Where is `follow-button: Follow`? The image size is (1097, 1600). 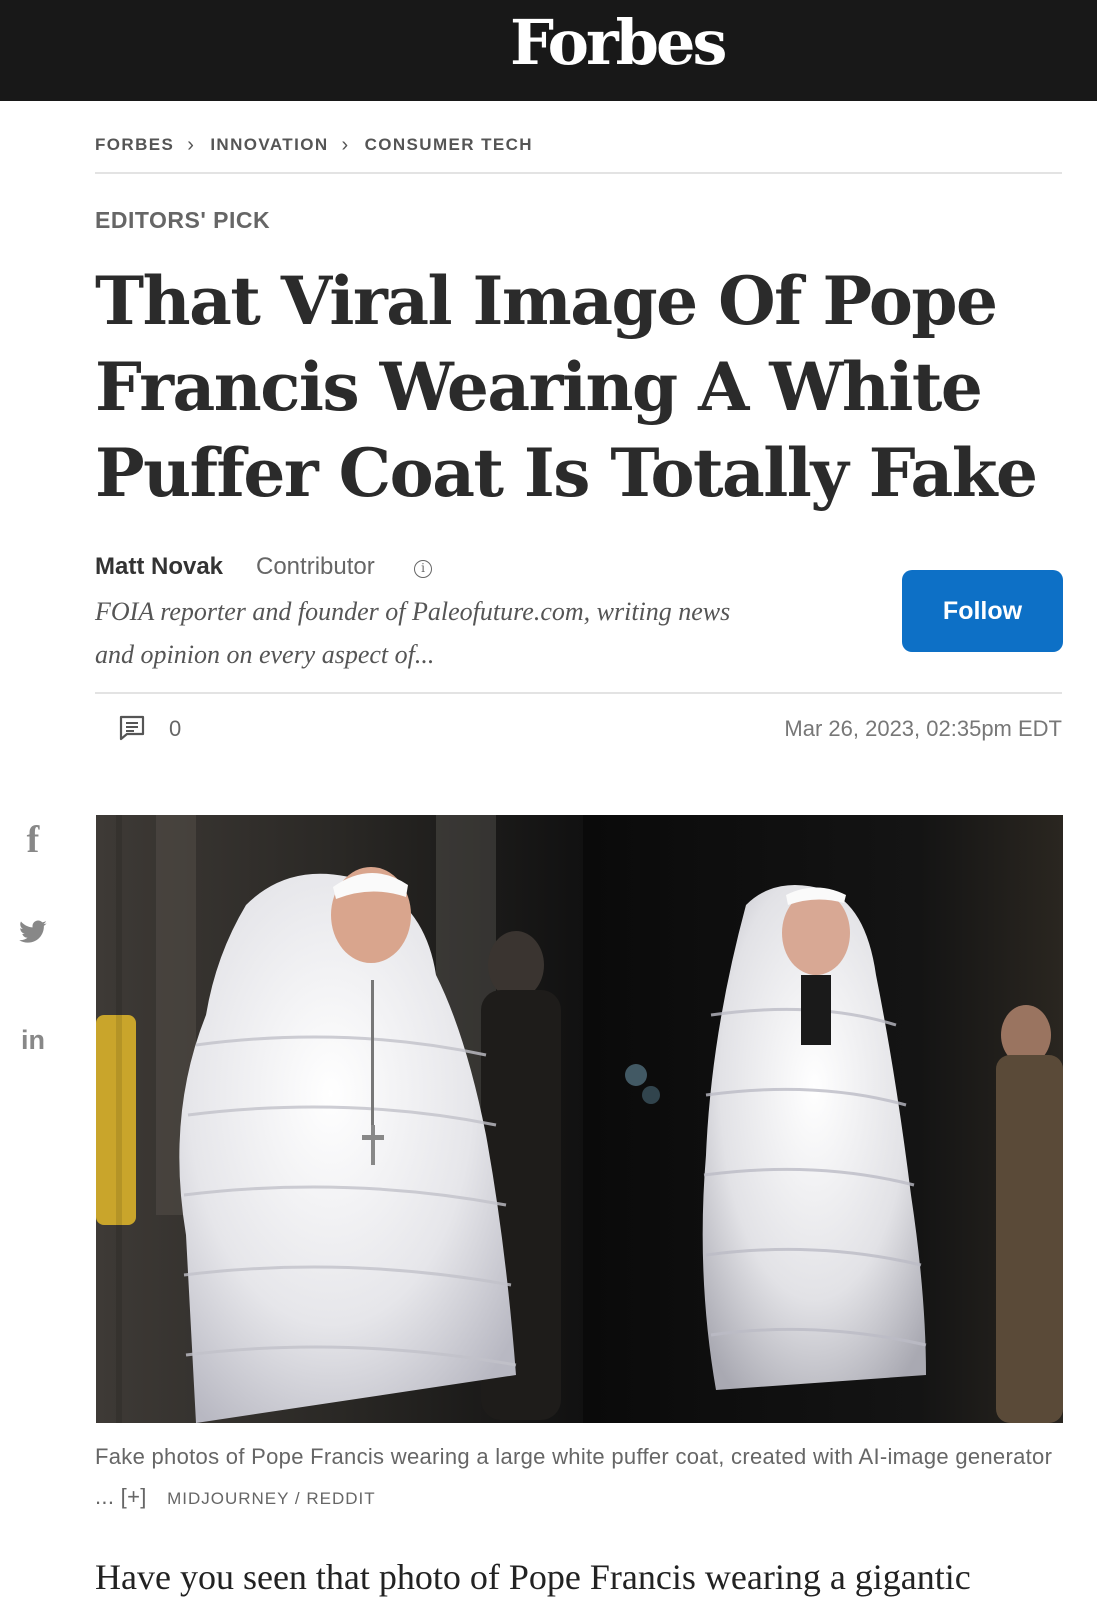 follow-button: Follow is located at coordinates (982, 611).